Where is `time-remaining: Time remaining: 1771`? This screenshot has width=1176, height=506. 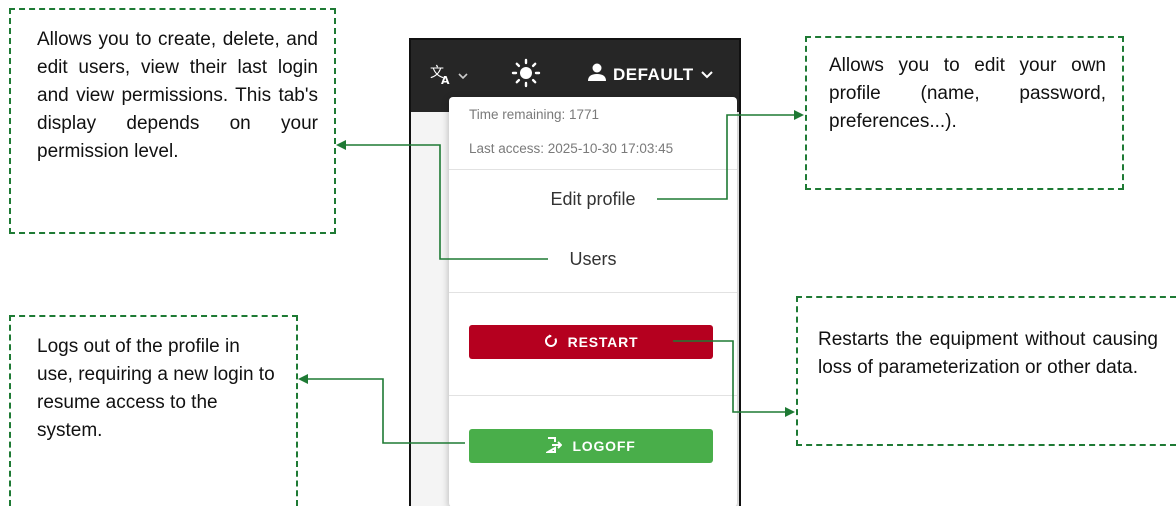
time-remaining: Time remaining: 1771 is located at coordinates (534, 114).